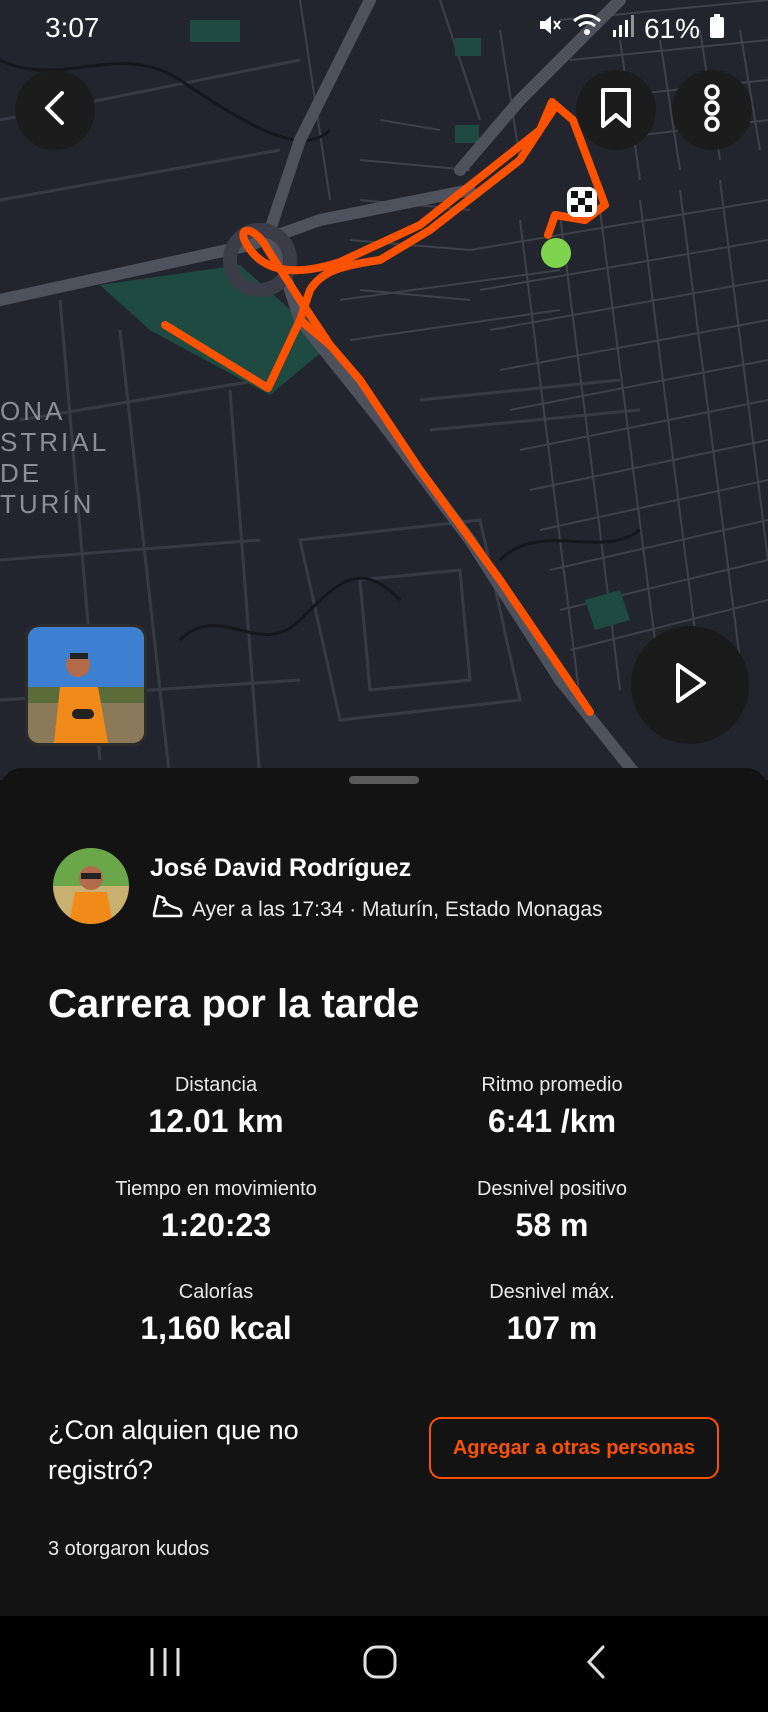 The width and height of the screenshot is (768, 1712). Describe the element at coordinates (384, 780) in the screenshot. I see `sheet-drag-handle` at that location.